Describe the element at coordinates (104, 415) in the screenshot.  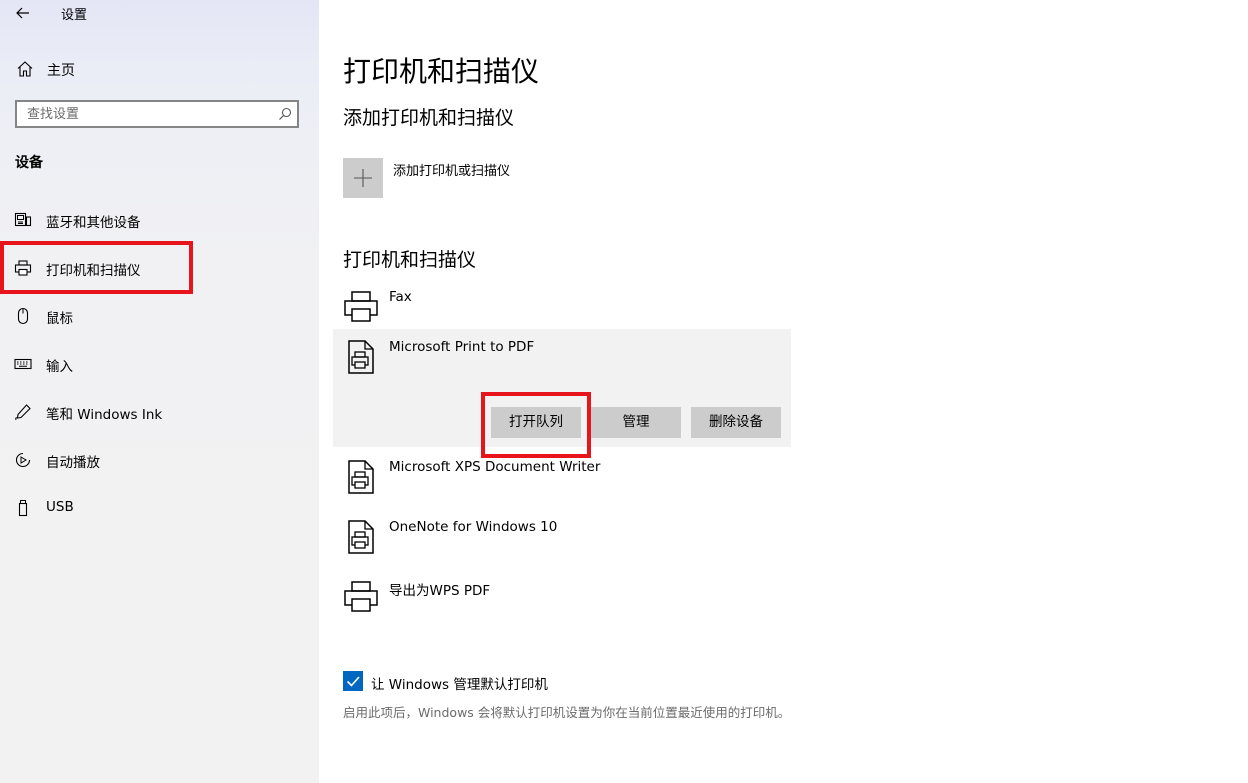
I see `sidebar-item-label: 笔和 Windows Ink` at that location.